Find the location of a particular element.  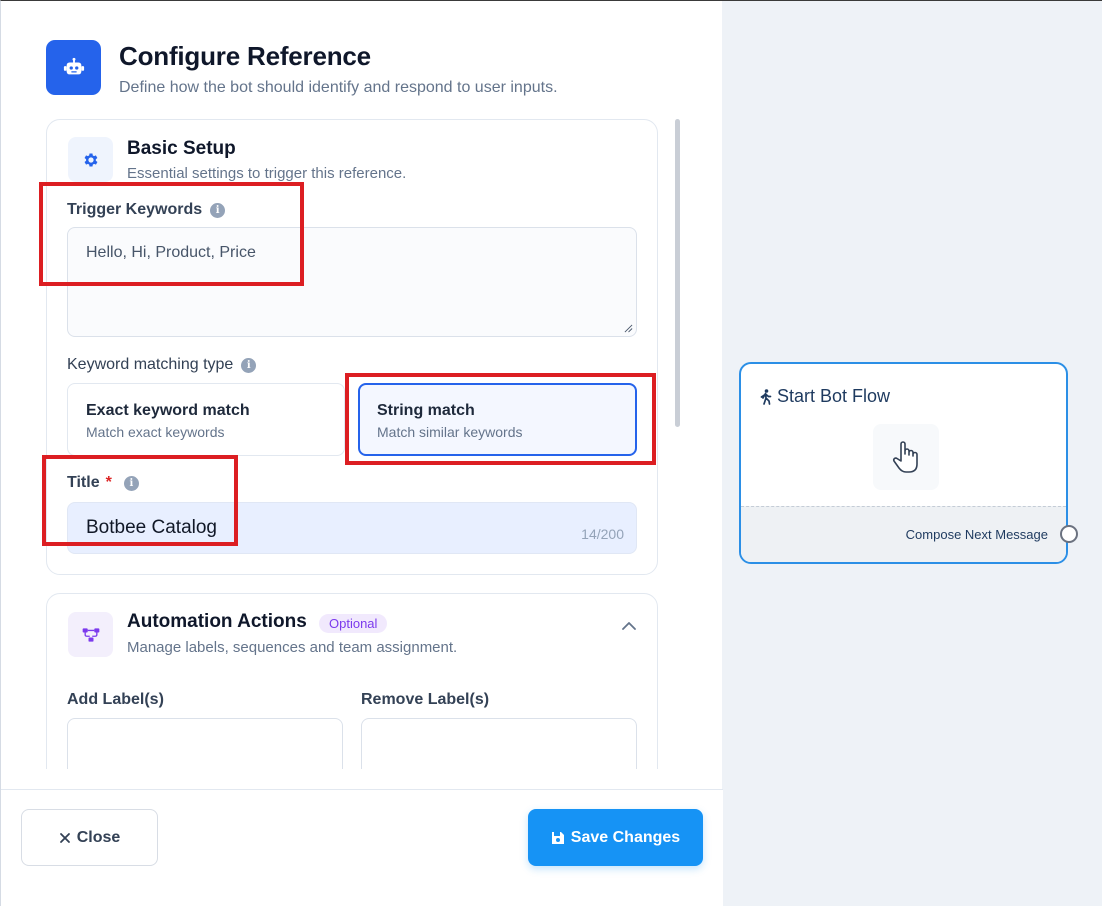

node-title: Start Bot Flow is located at coordinates (824, 396).